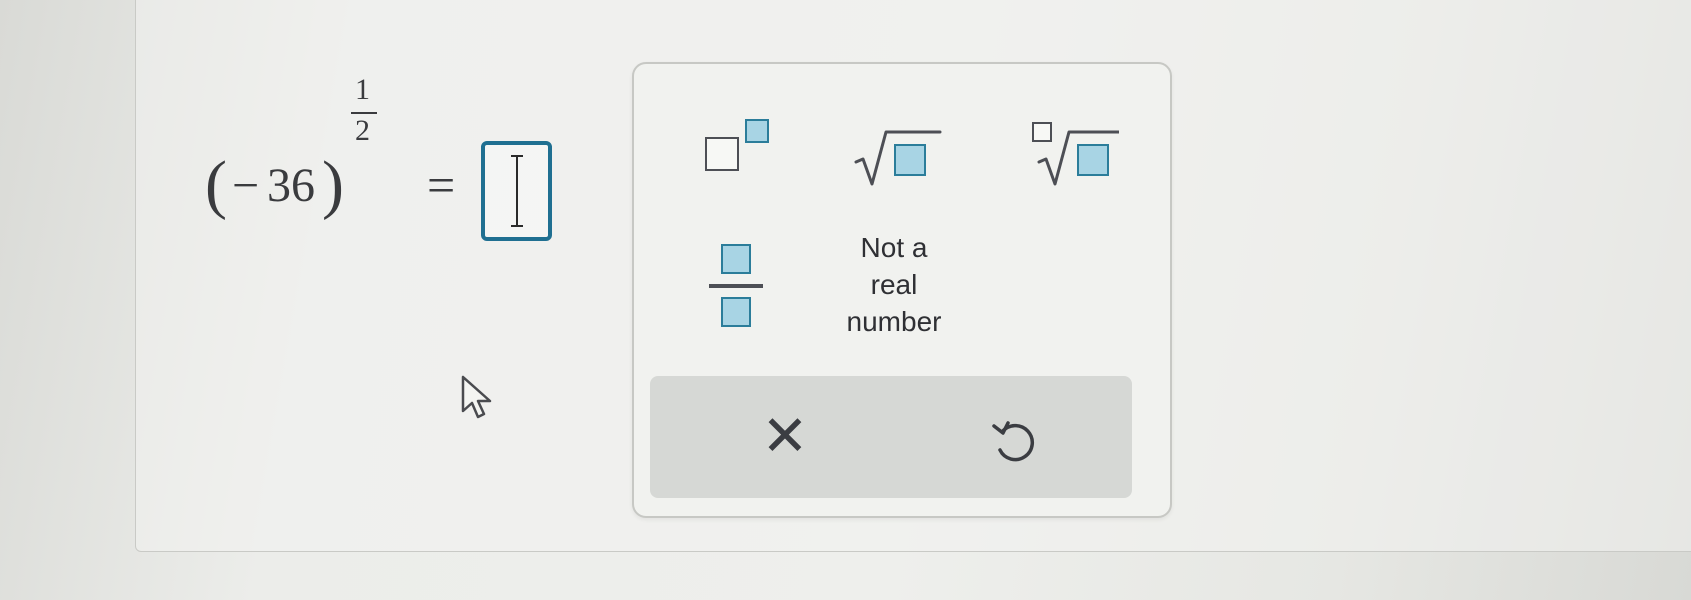  I want to click on close-paren: ), so click(333, 184).